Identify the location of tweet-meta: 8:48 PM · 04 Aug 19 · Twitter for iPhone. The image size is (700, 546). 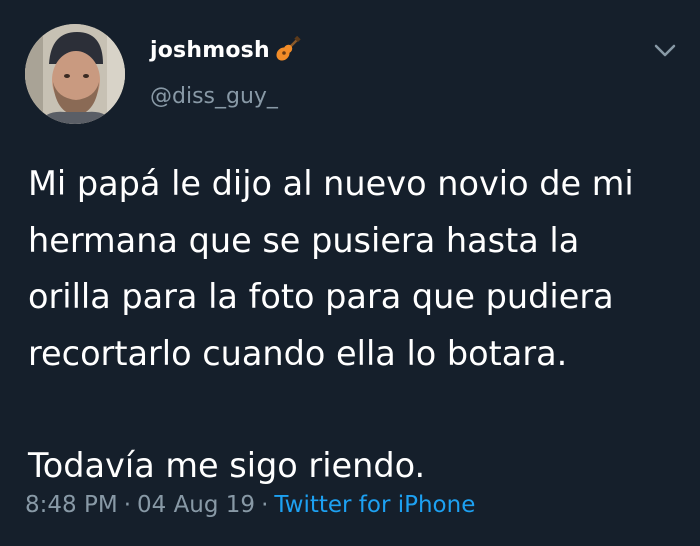
(250, 505).